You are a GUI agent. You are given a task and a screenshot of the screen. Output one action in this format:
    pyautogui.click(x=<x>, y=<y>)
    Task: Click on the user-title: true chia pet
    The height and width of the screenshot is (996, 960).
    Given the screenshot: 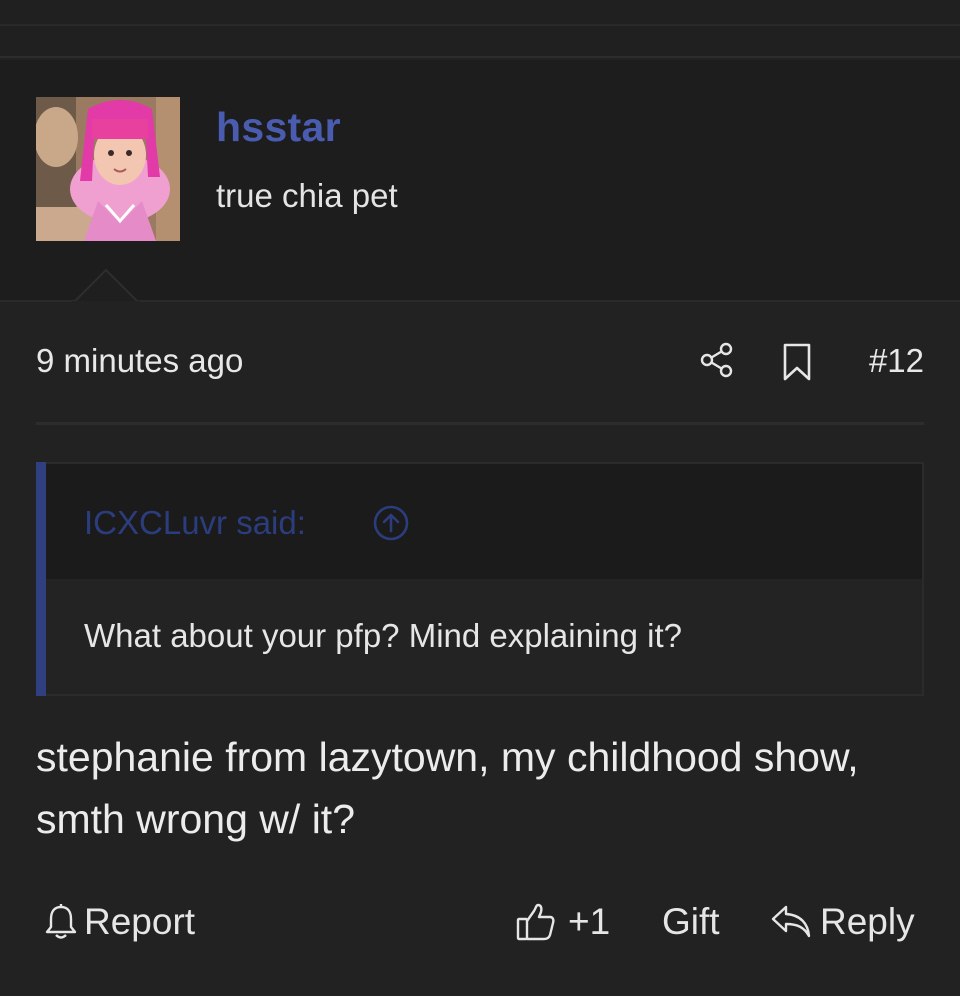 What is the action you would take?
    pyautogui.click(x=307, y=195)
    